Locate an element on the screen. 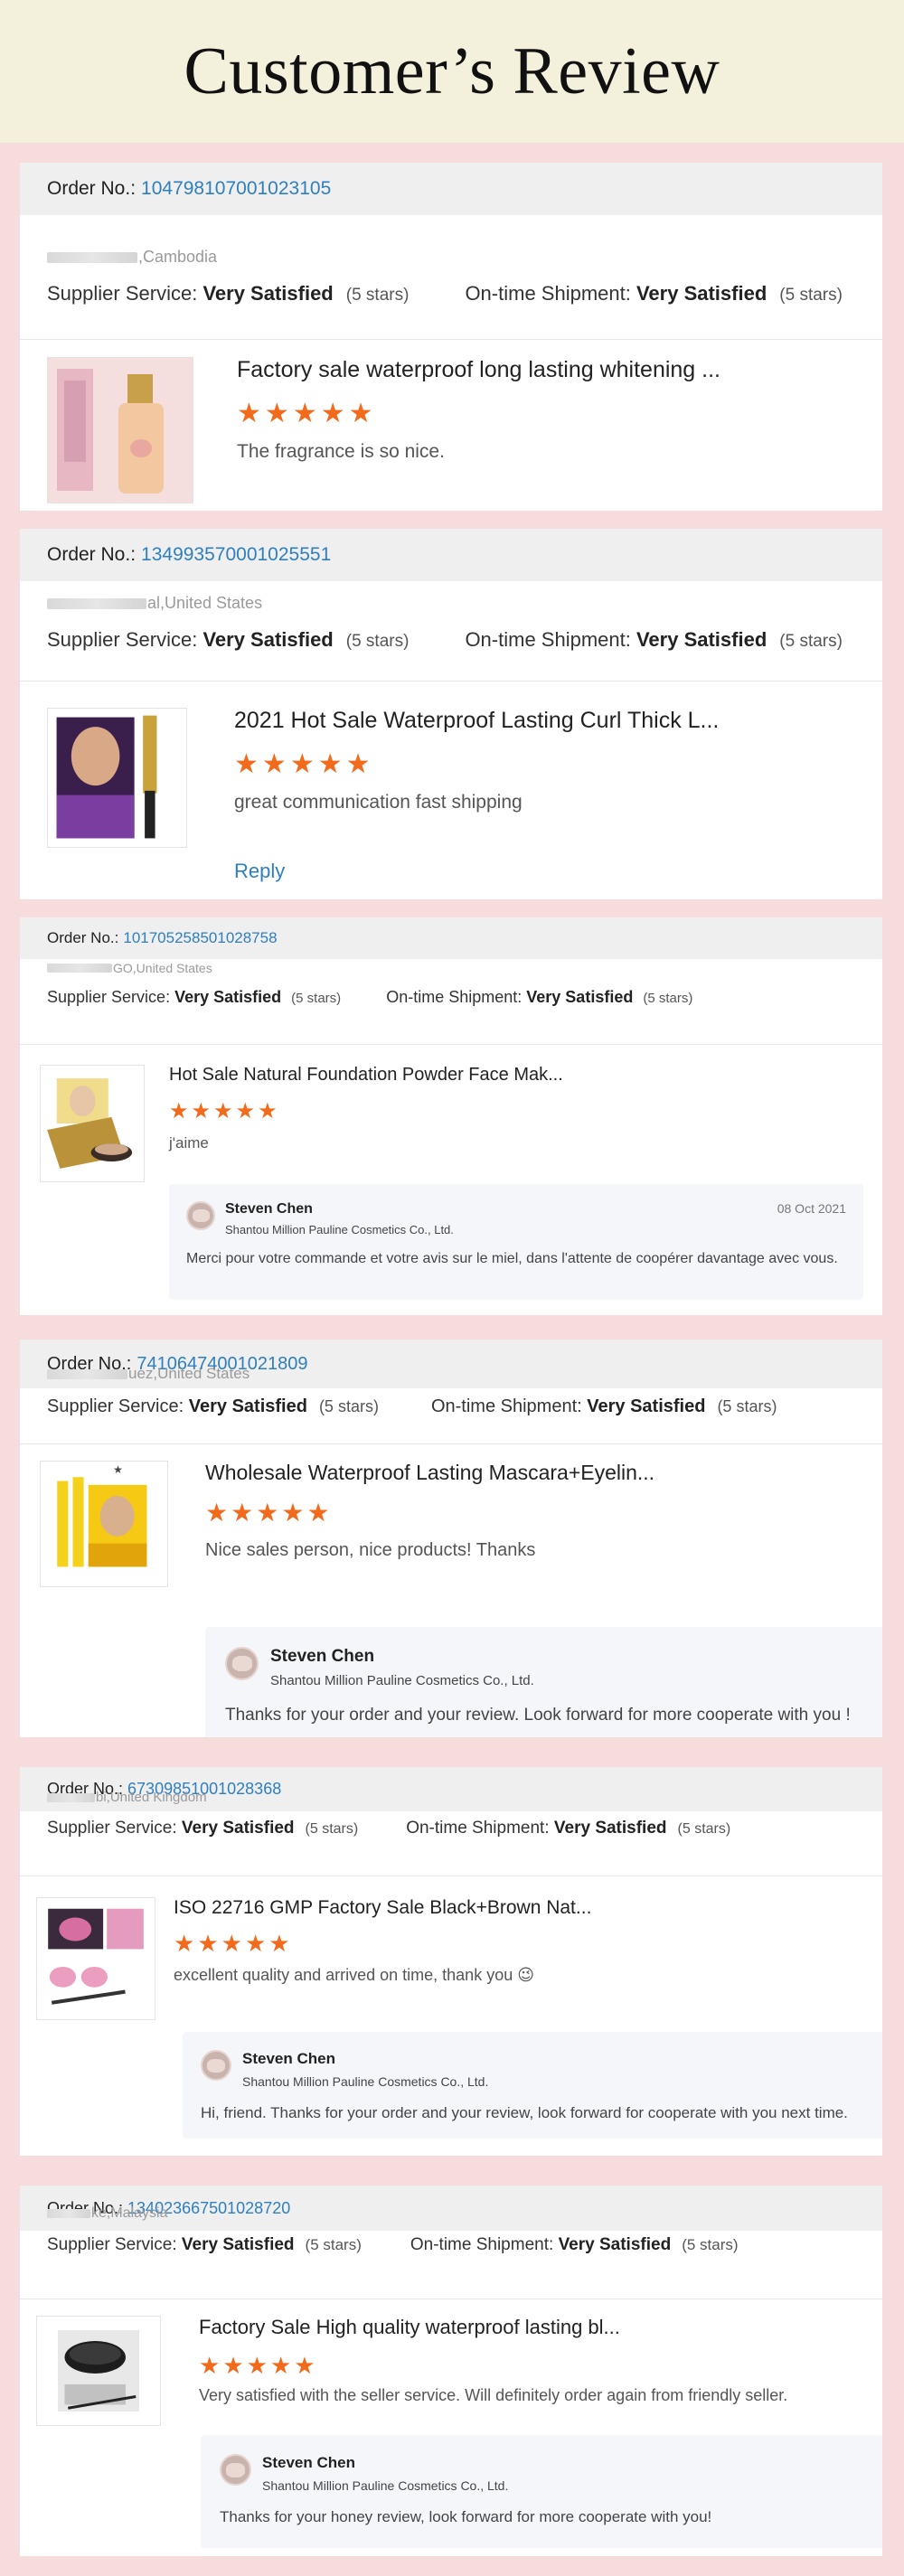  review-comment: j'aime is located at coordinates (189, 1143).